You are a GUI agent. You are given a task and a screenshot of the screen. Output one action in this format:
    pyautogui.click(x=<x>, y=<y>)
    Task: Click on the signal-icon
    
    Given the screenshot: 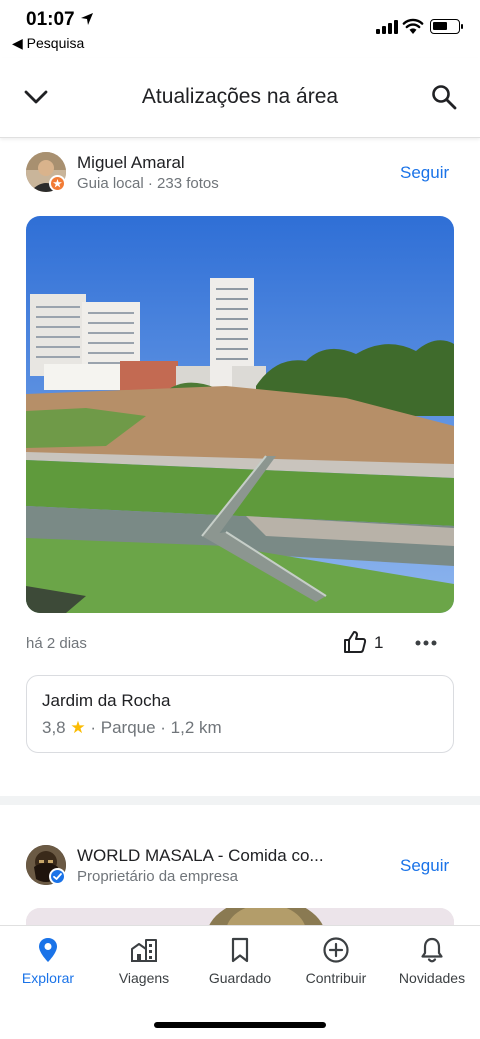 What is the action you would take?
    pyautogui.click(x=387, y=27)
    